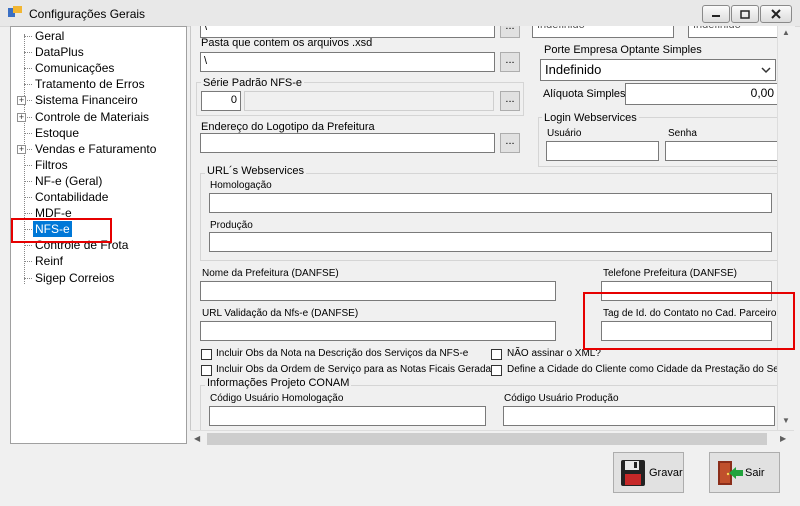 The height and width of the screenshot is (506, 800). I want to click on scroll-up-icon: ▲, so click(786, 32).